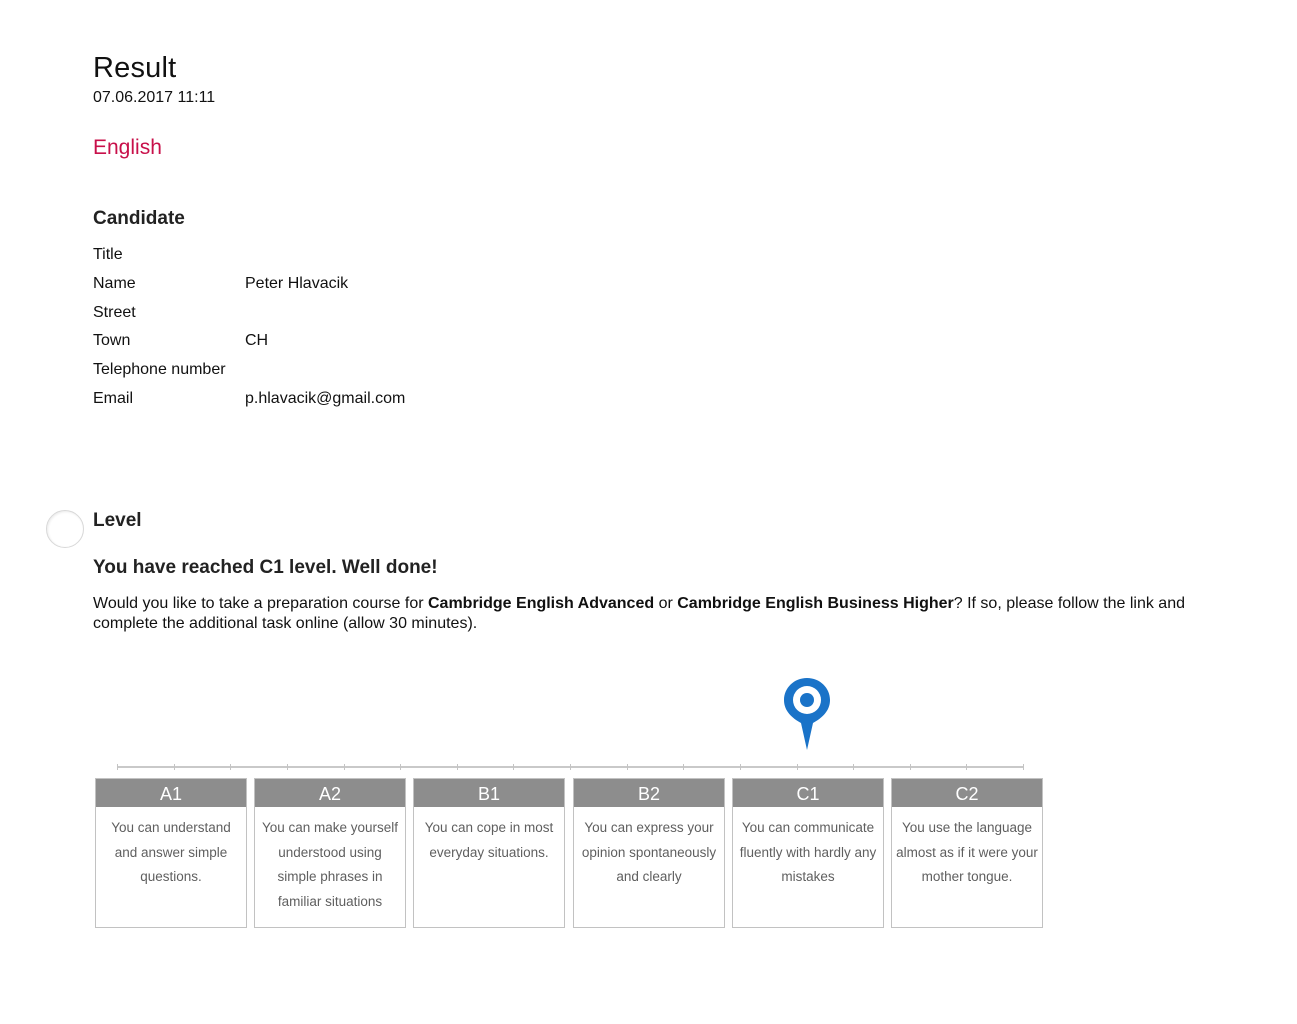 Image resolution: width=1297 pixels, height=1024 pixels. I want to click on level-code: C1, so click(808, 793).